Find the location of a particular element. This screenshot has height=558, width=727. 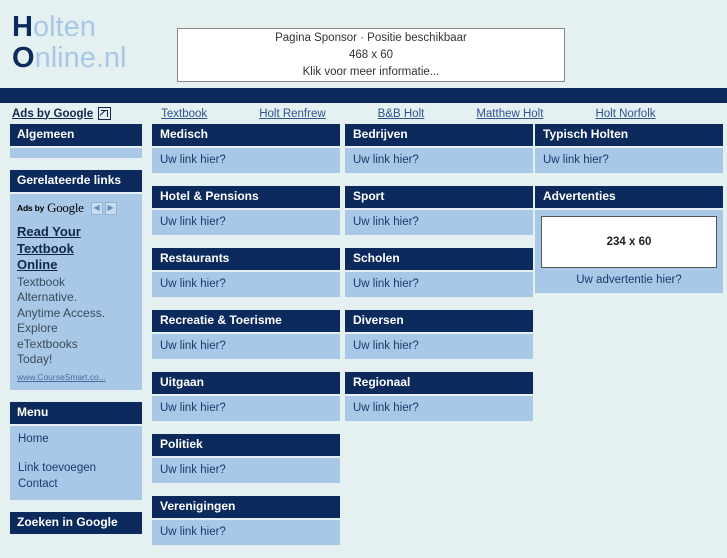

sidebar-panel-zoeken-in-google: Zoeken in Google is located at coordinates (76, 524).